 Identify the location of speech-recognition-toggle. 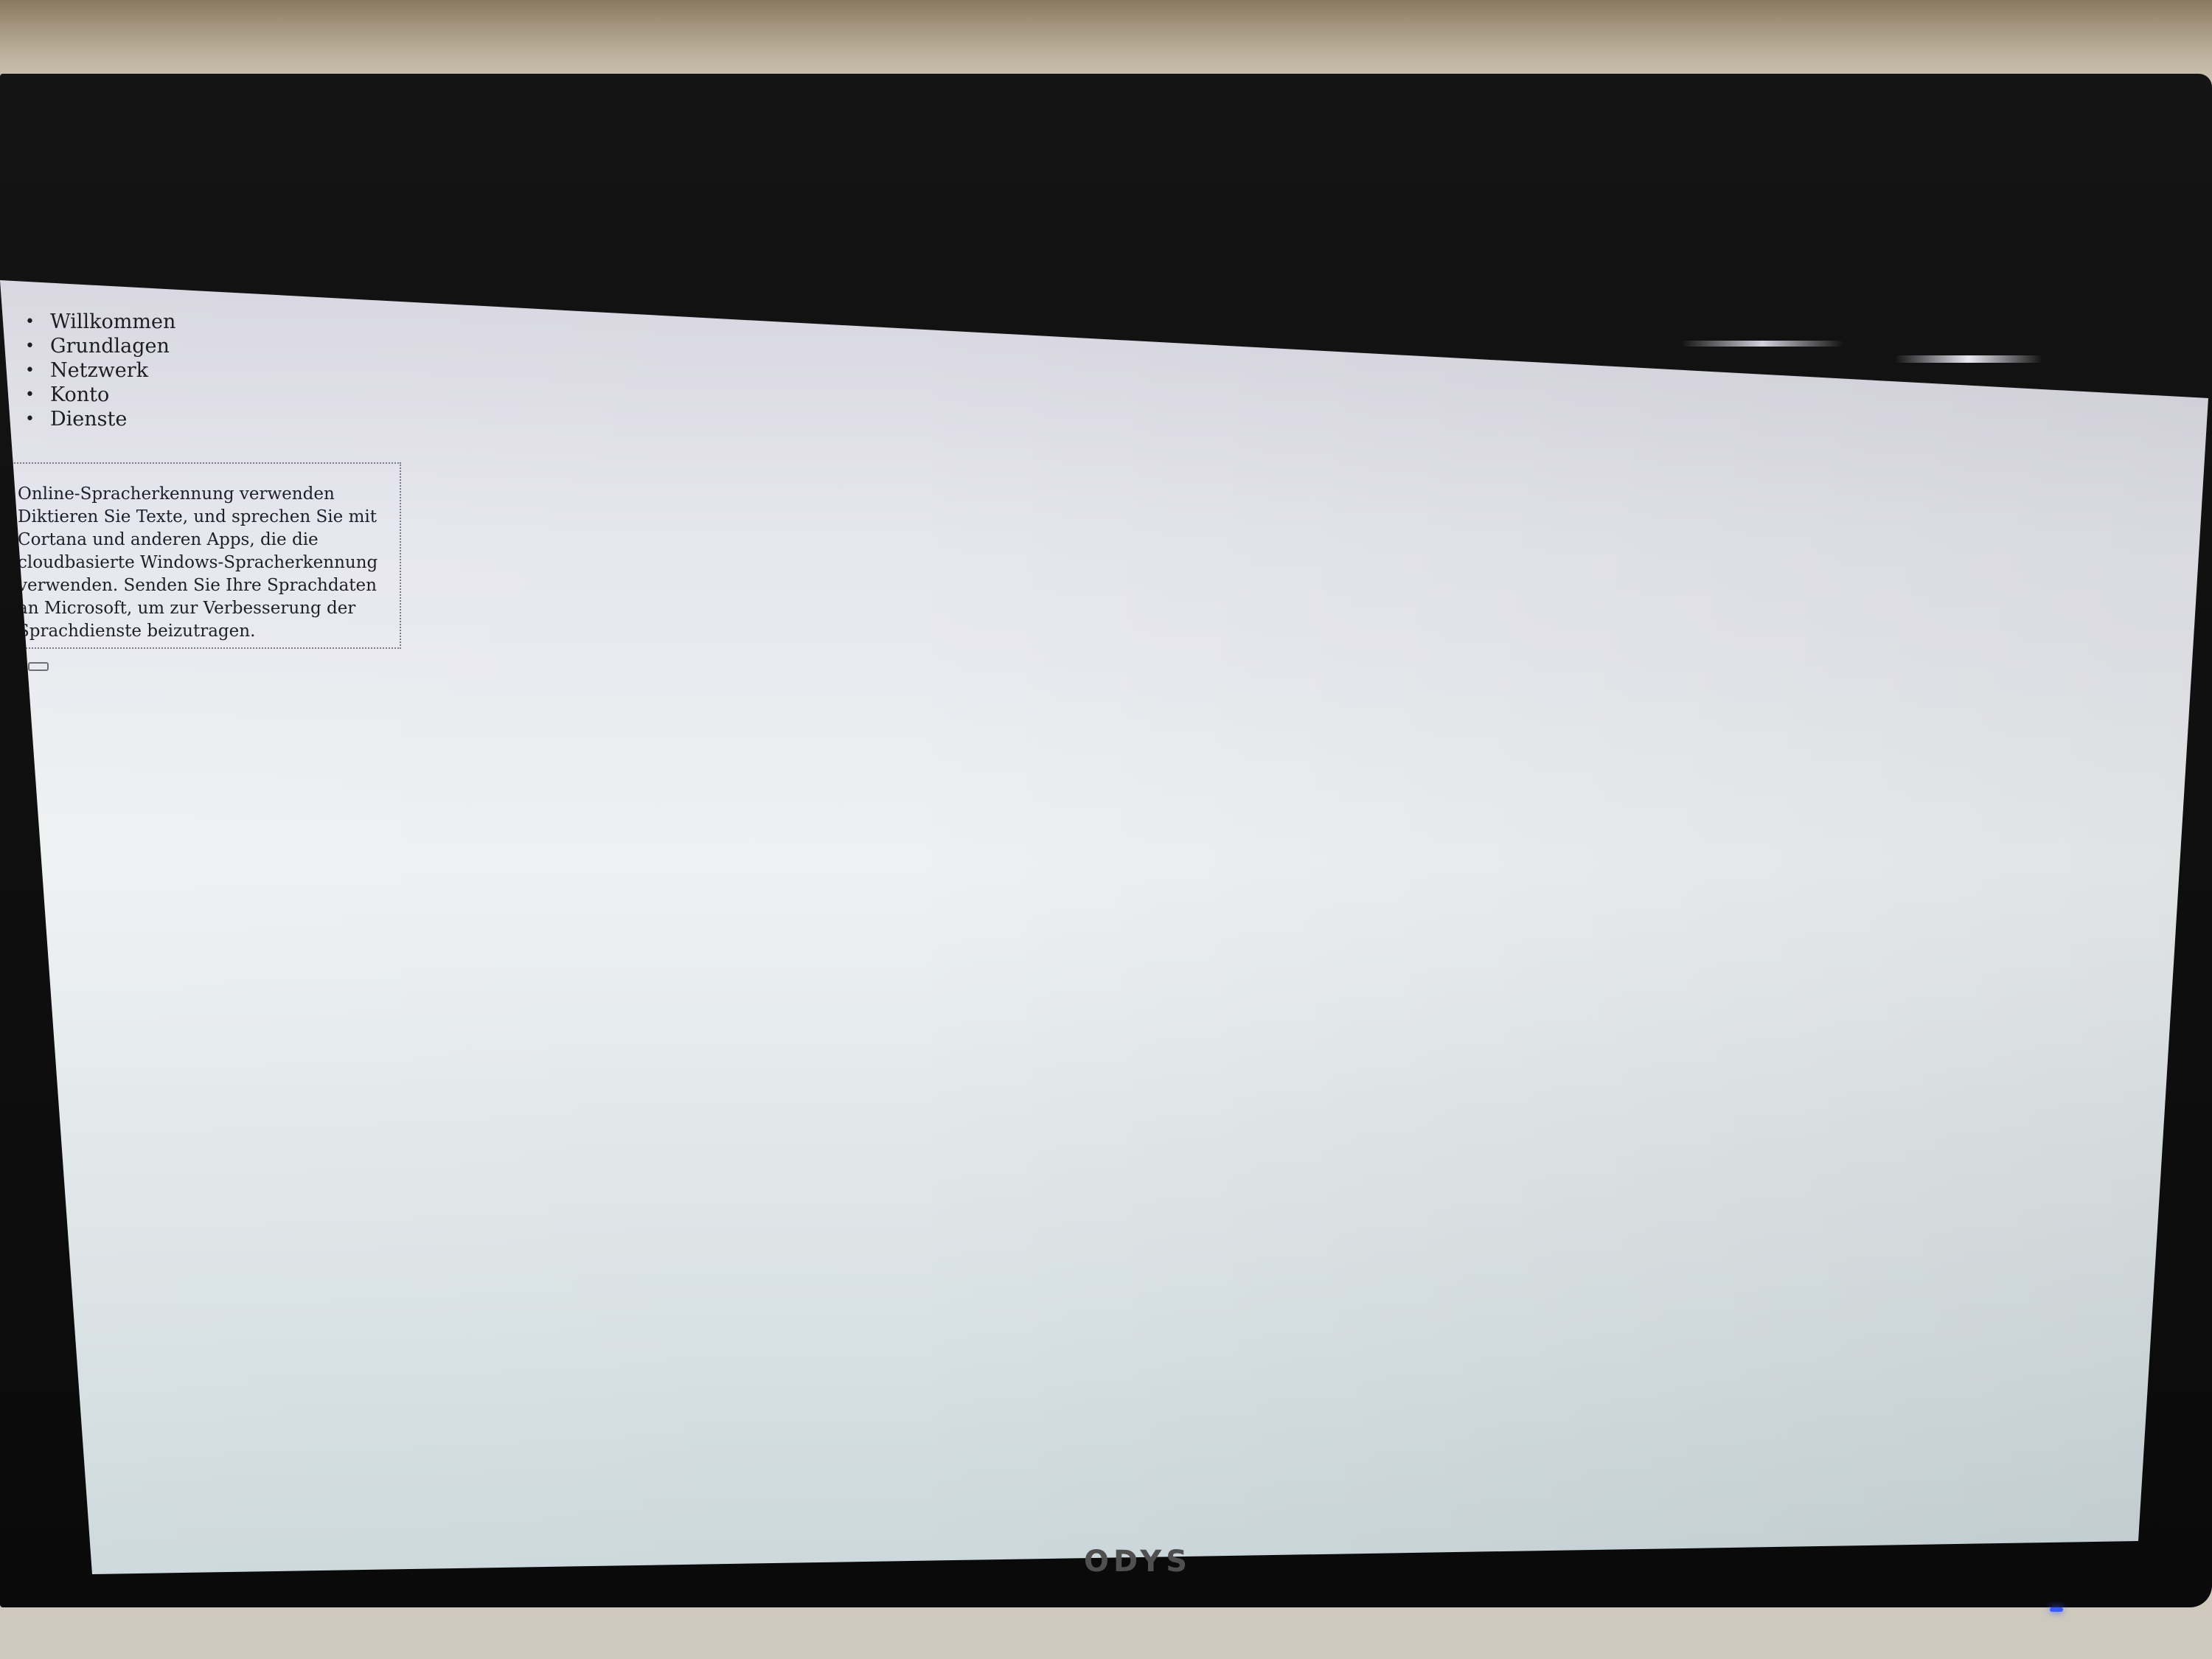
(38, 666).